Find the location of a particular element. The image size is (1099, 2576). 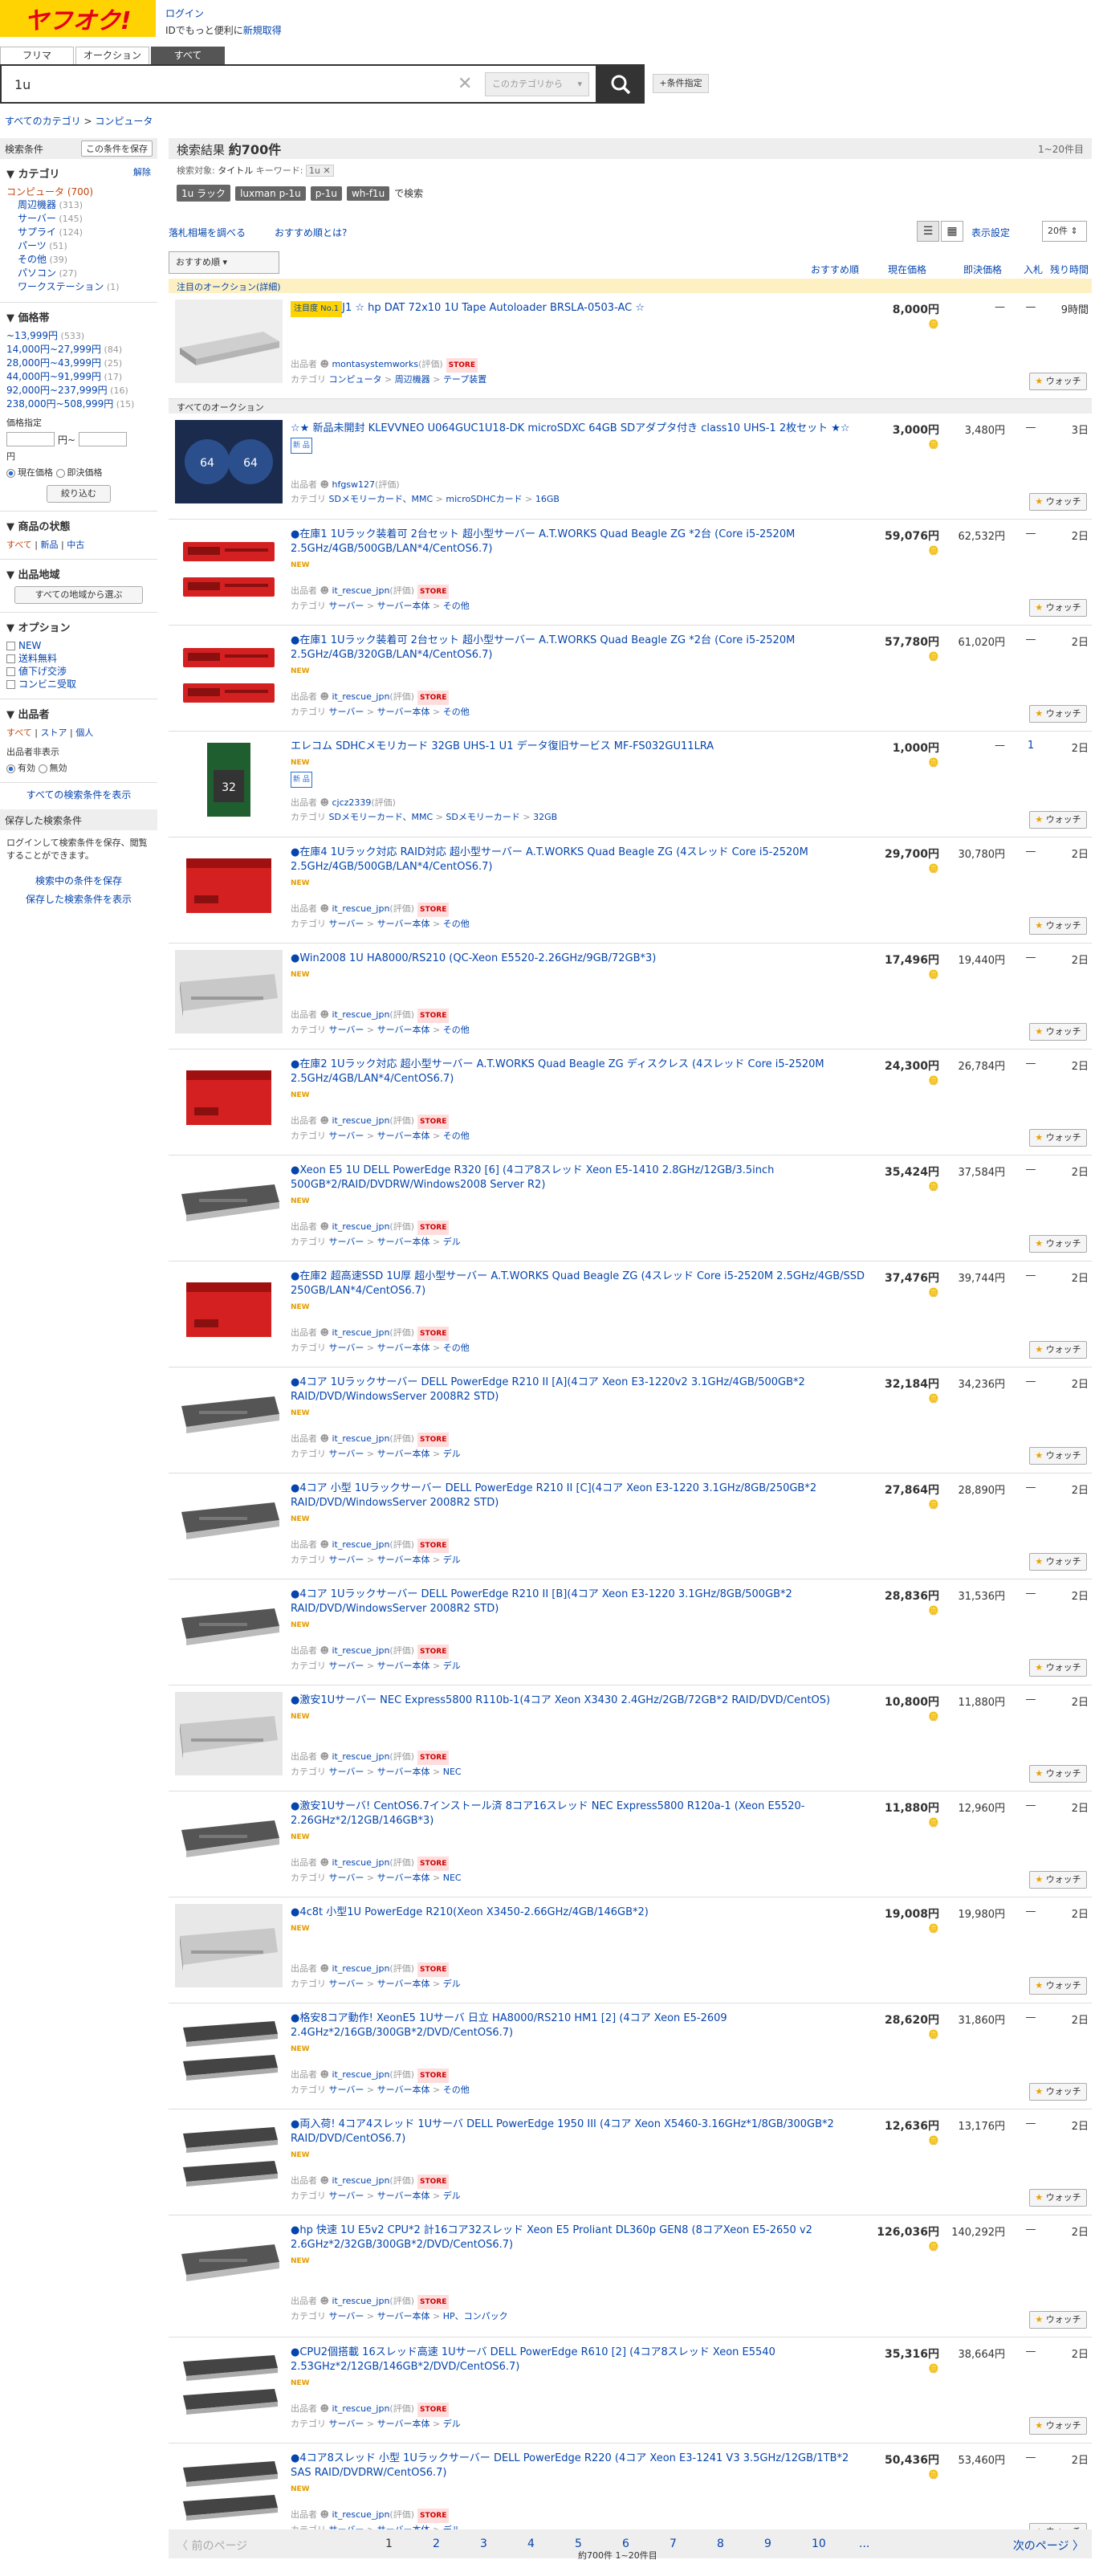

suggest-chip: wh-f1u is located at coordinates (368, 193).